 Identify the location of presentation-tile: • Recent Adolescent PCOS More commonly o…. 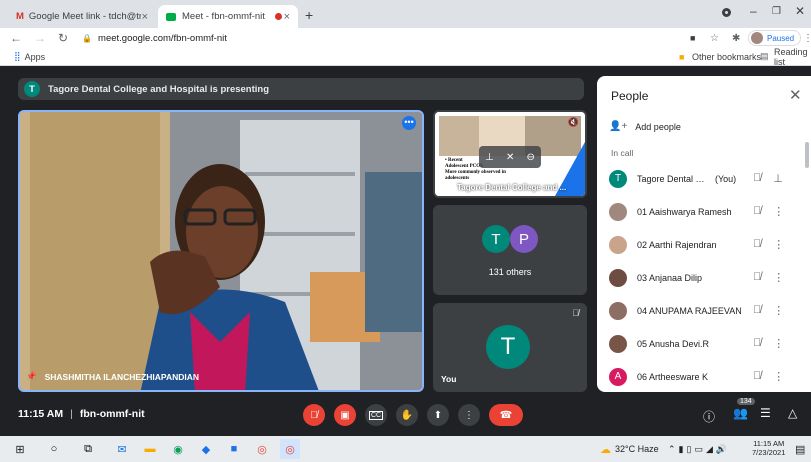
(510, 154).